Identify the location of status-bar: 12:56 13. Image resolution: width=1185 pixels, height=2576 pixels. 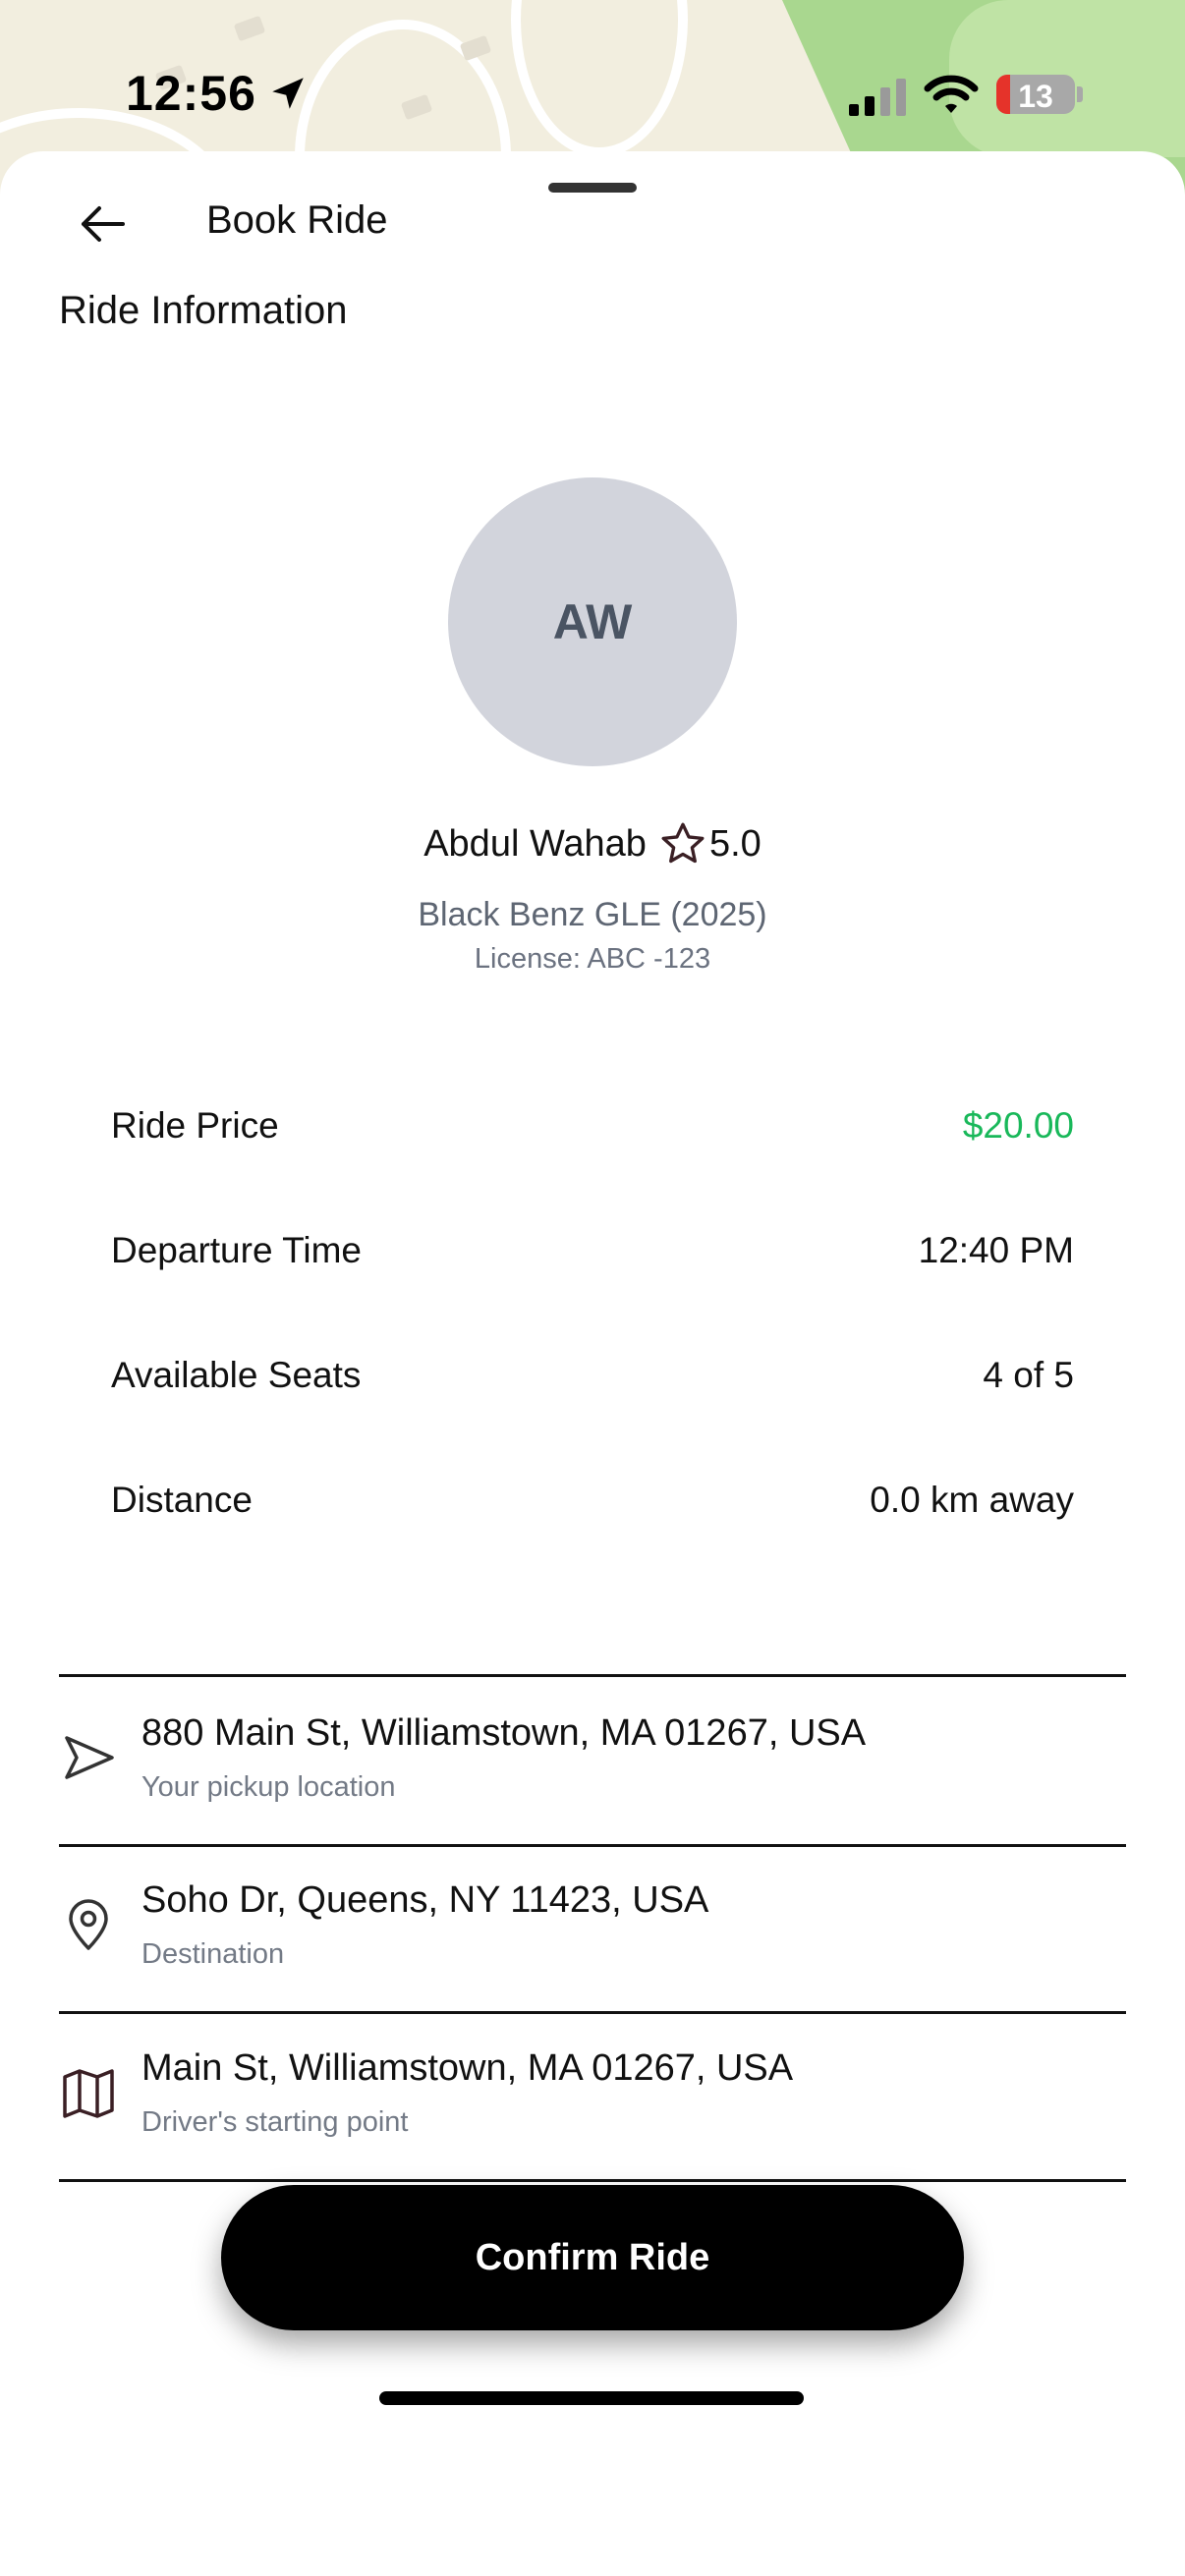
(592, 73).